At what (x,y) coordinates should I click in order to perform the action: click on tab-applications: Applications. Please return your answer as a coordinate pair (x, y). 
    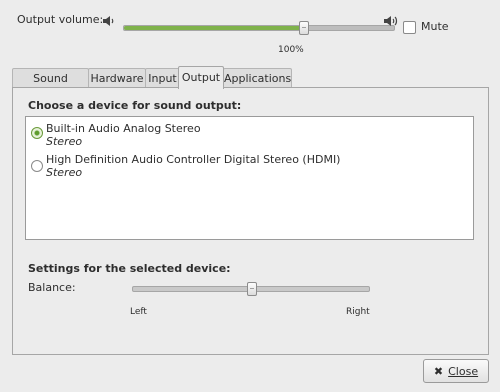
    Looking at the image, I should click on (257, 78).